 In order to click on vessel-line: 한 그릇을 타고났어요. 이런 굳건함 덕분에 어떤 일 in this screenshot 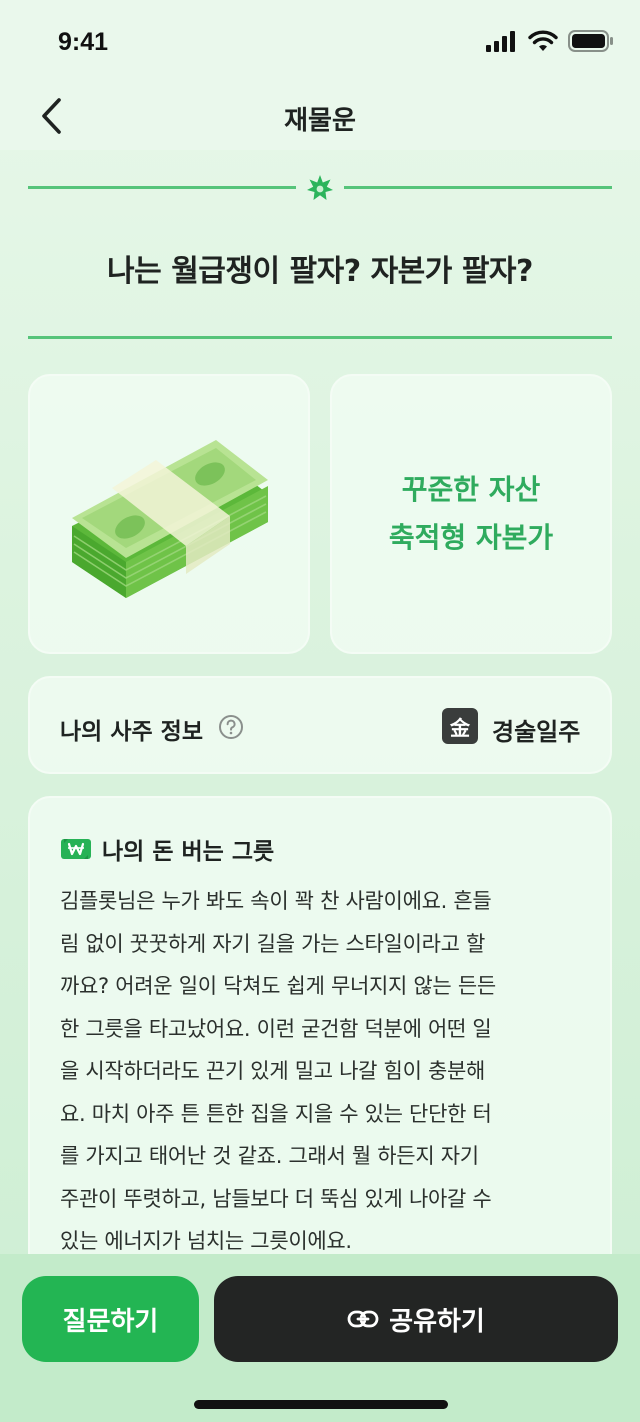, I will do `click(276, 1028)`.